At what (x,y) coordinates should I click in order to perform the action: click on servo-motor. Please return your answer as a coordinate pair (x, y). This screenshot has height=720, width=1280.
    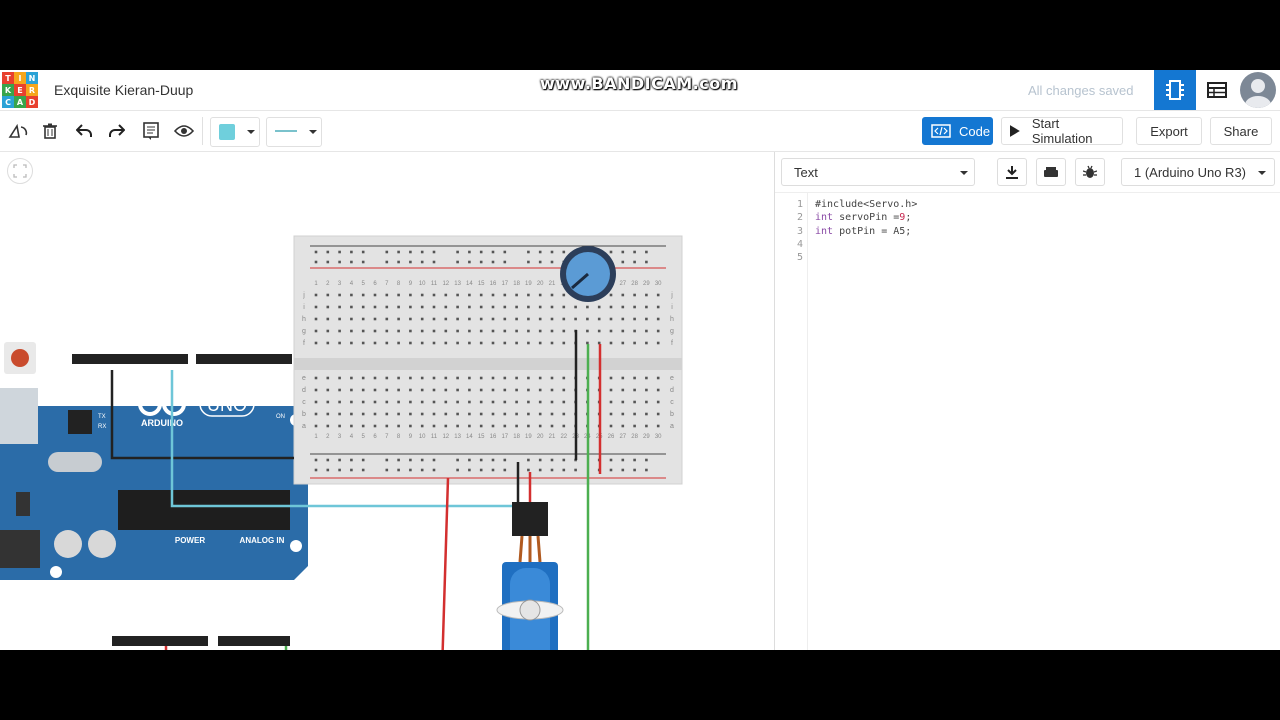
    Looking at the image, I should click on (530, 576).